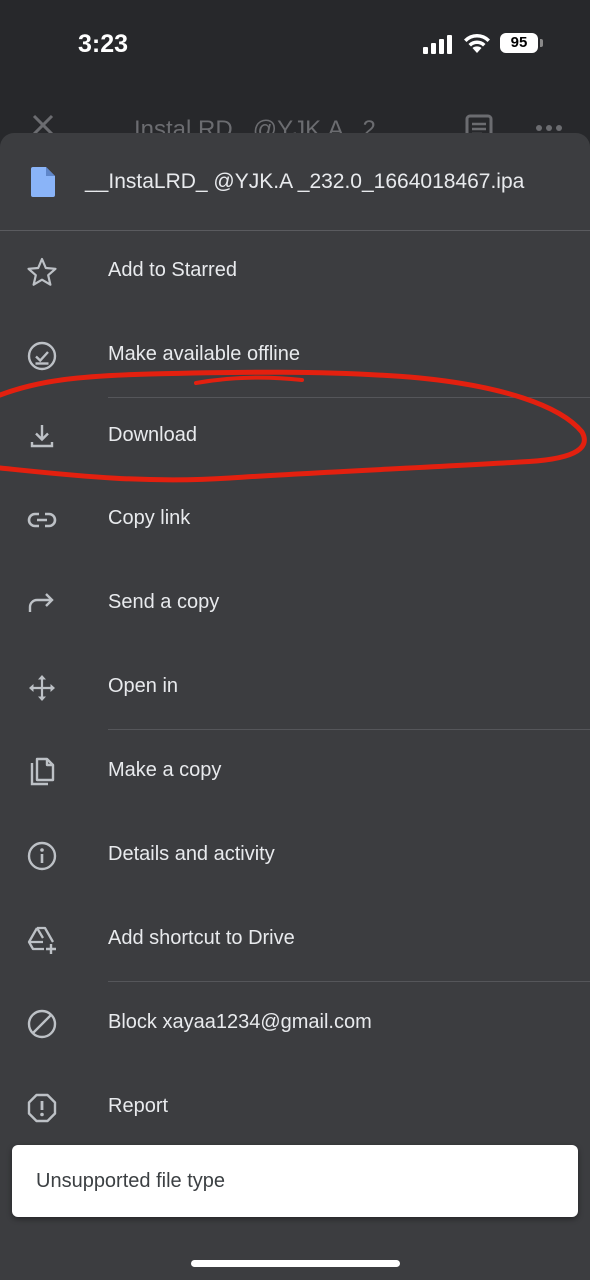 The width and height of the screenshot is (590, 1280). What do you see at coordinates (43, 182) in the screenshot?
I see `file-icon` at bounding box center [43, 182].